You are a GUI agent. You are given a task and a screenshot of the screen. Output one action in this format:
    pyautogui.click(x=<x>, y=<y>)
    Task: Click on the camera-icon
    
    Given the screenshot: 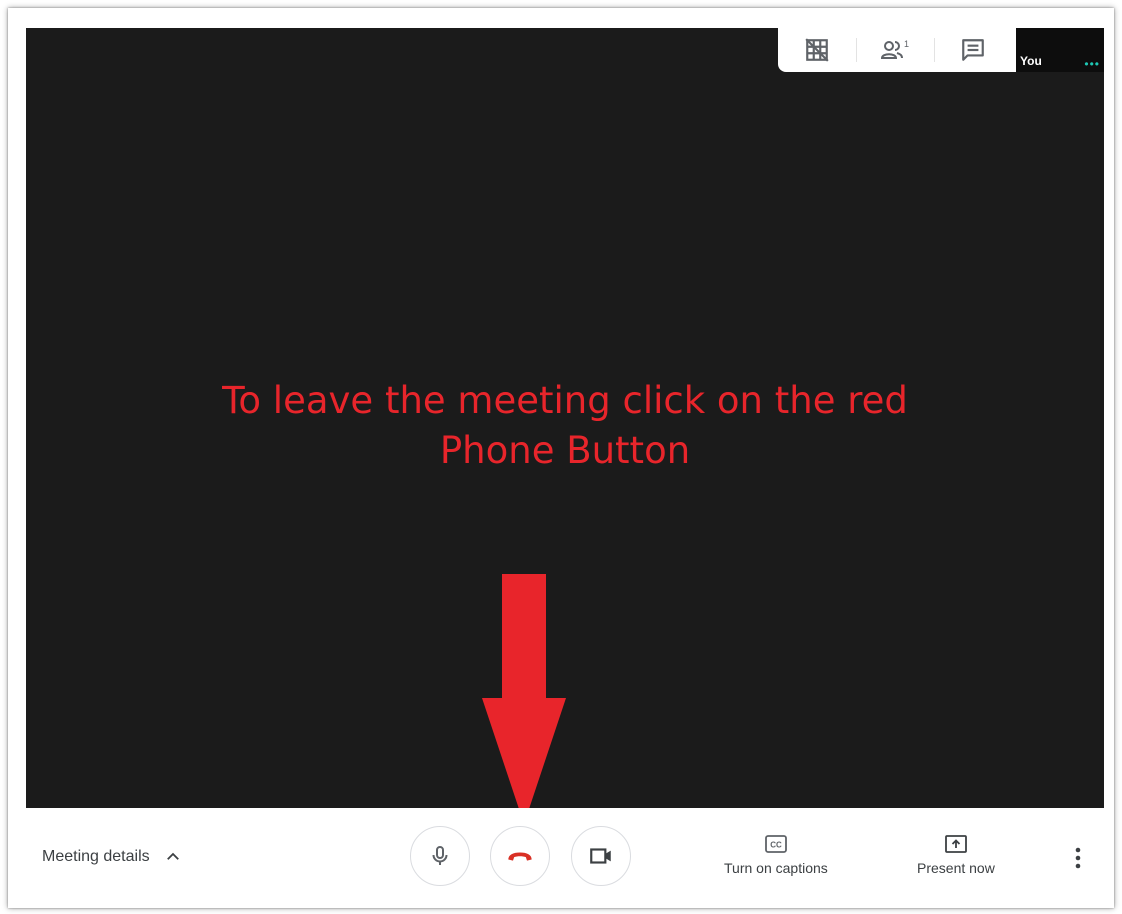 What is the action you would take?
    pyautogui.click(x=600, y=856)
    